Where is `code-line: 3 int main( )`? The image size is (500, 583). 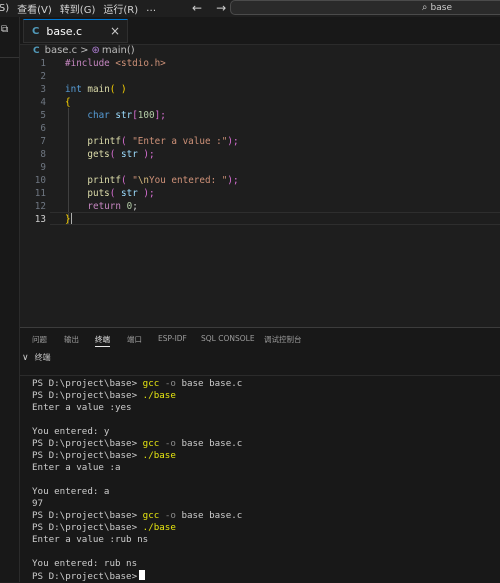
code-line: 3 int main( ) is located at coordinates (260, 89).